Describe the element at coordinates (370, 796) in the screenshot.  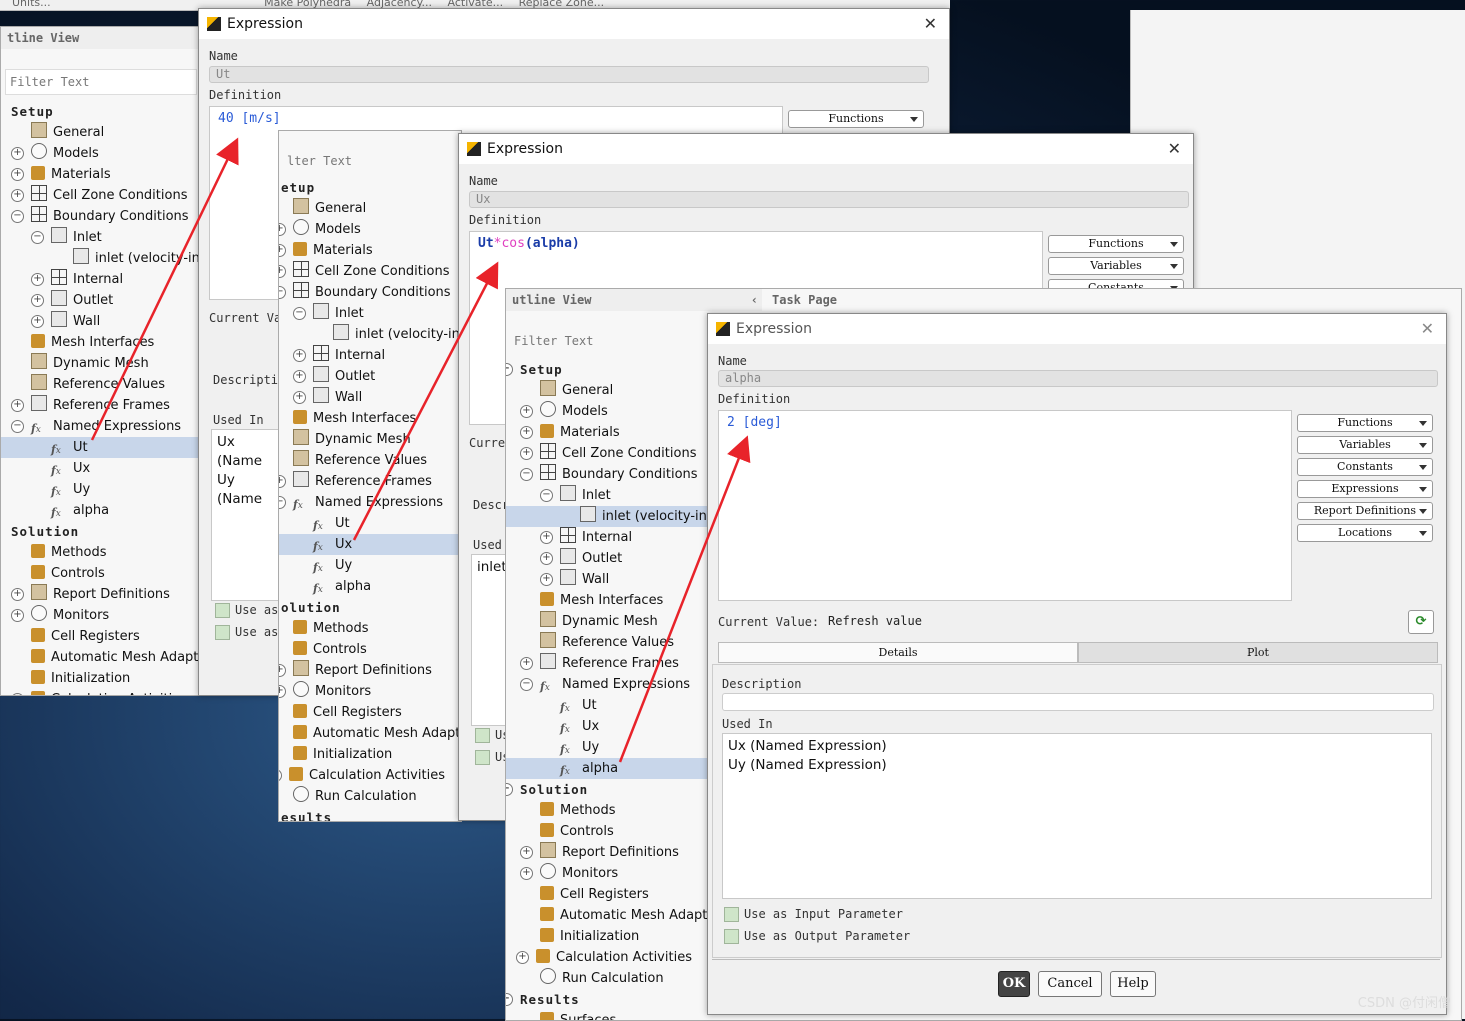
I see `tree-item: Run Calculation` at that location.